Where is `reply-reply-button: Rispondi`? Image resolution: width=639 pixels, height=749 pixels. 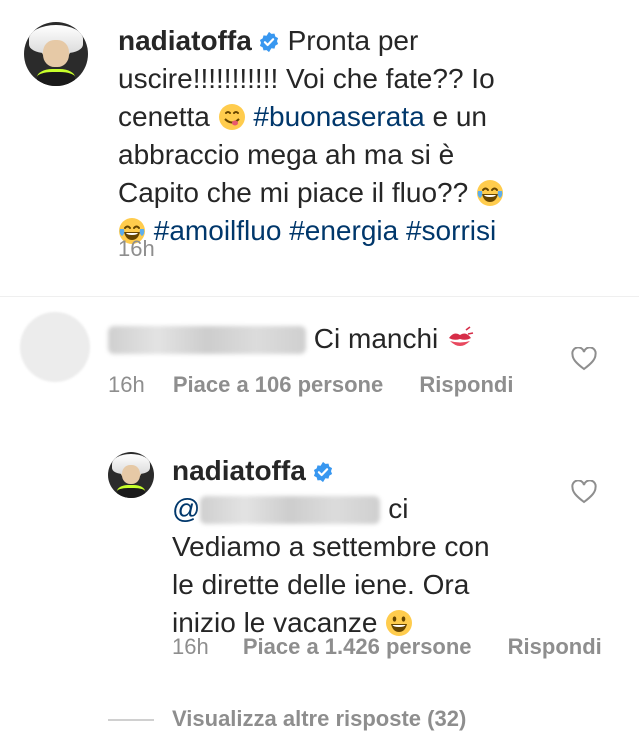
reply-reply-button: Rispondi is located at coordinates (555, 646).